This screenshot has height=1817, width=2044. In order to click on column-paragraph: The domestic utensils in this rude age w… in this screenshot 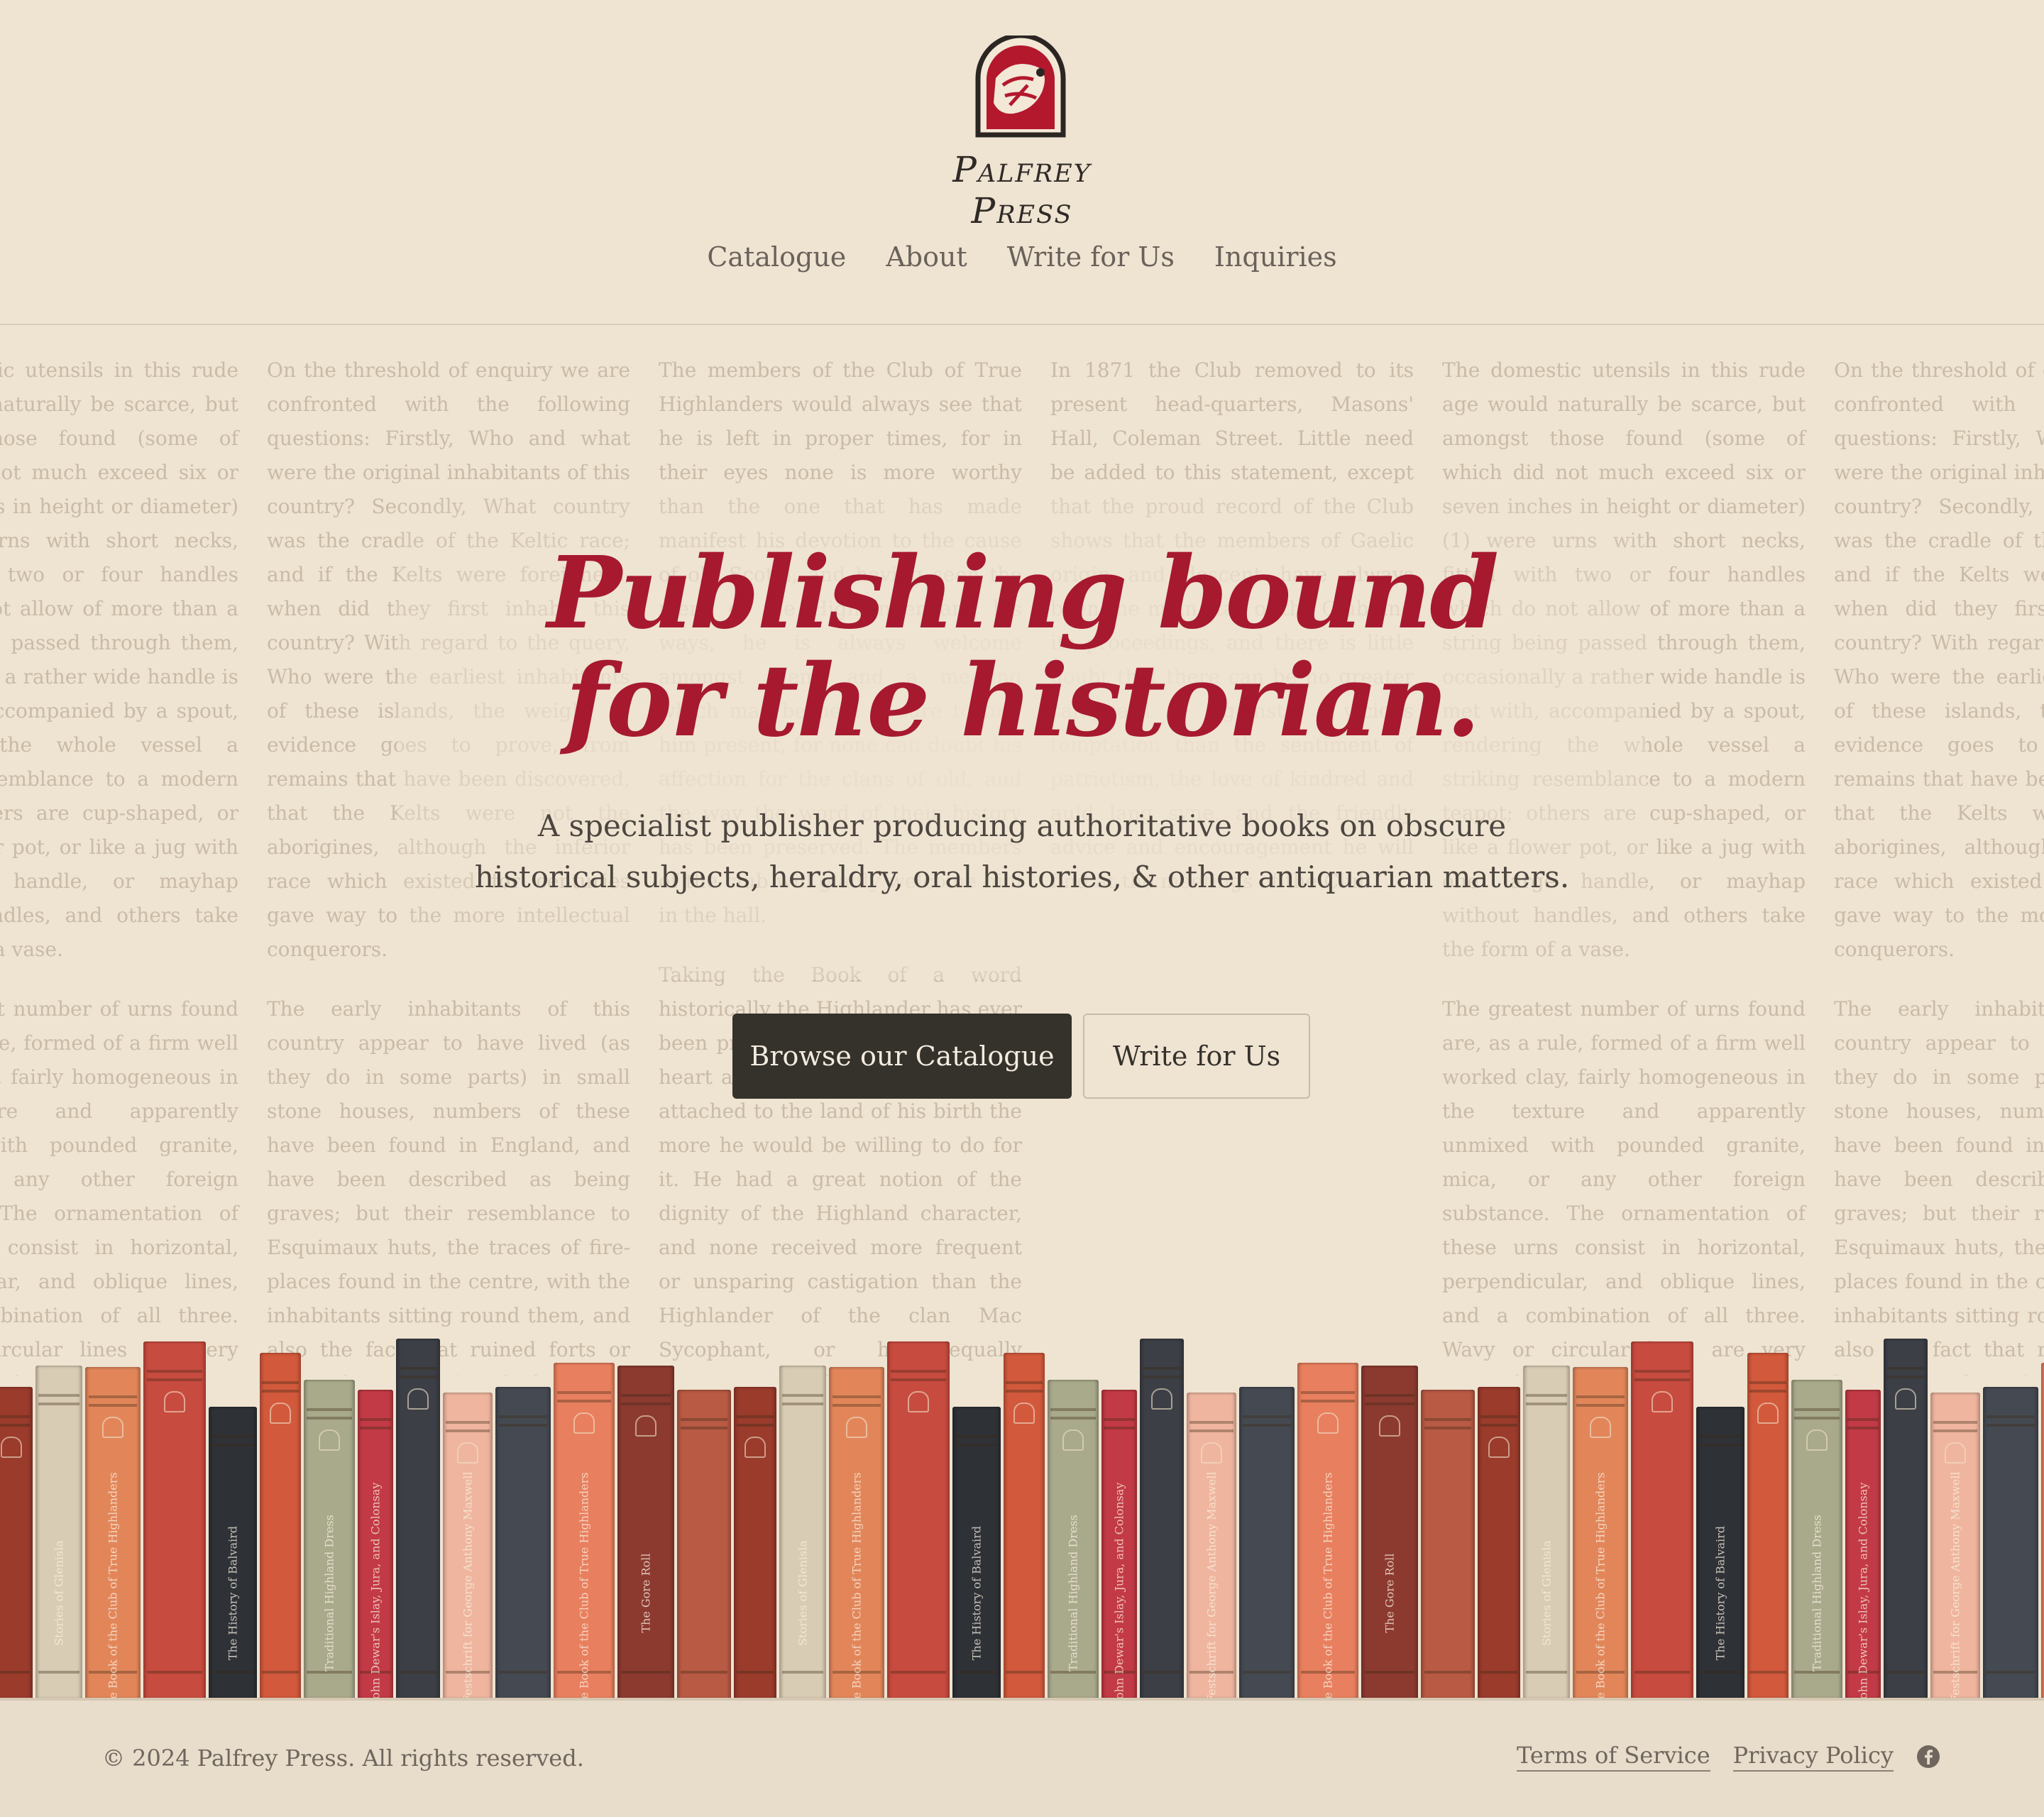, I will do `click(119, 659)`.